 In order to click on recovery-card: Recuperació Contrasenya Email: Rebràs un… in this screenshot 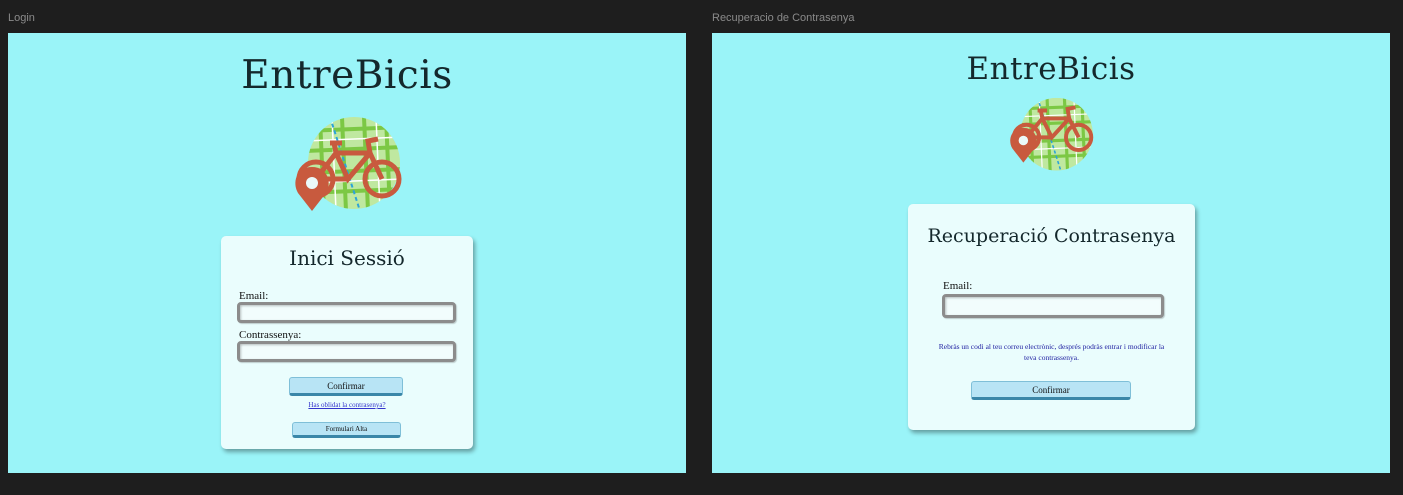, I will do `click(1051, 317)`.